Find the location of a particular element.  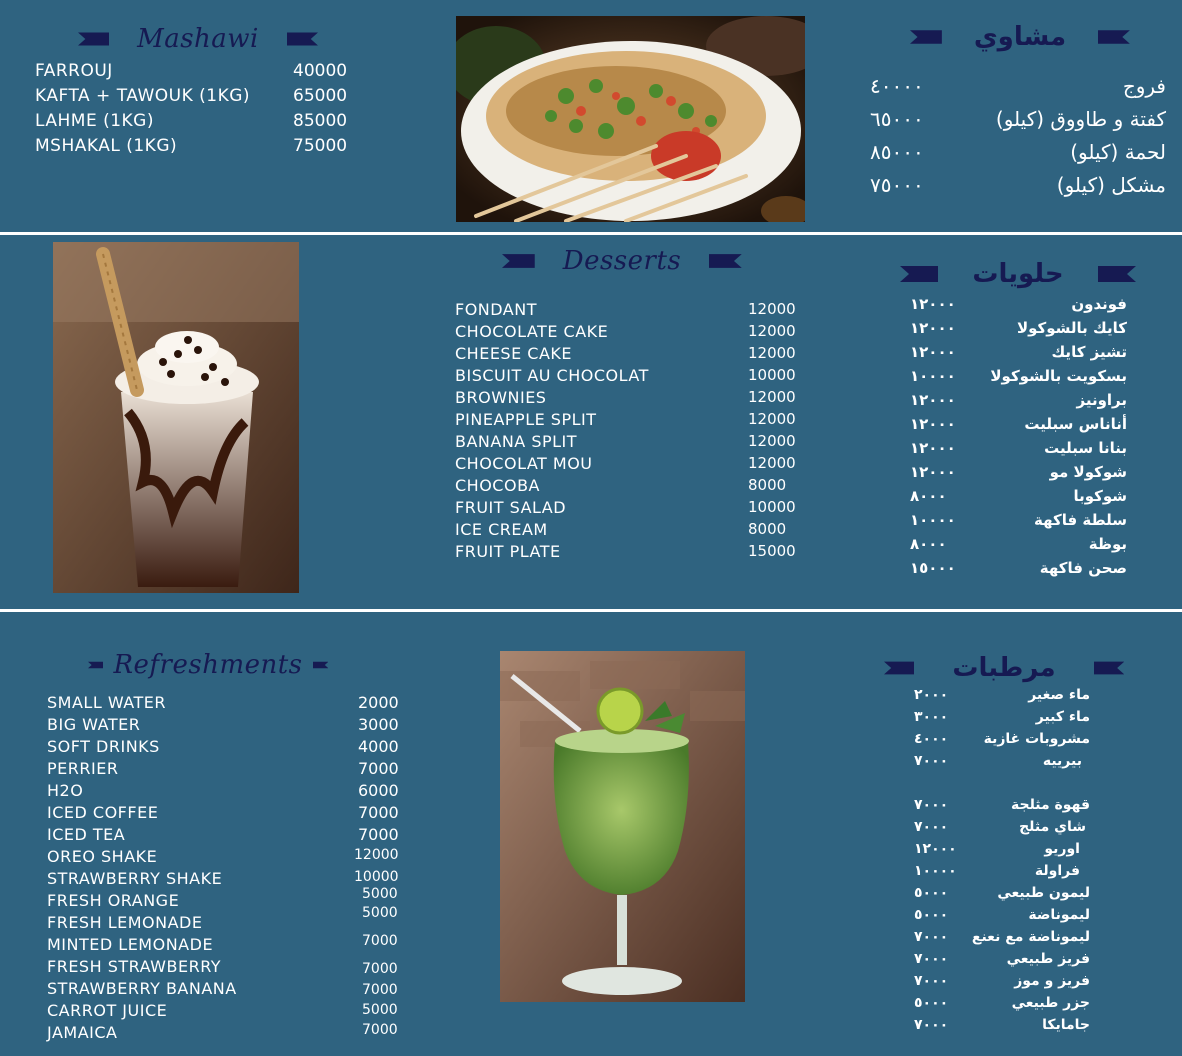

list-item: أناناس سبليت ١٢٠٠٠ is located at coordinates (1016, 427).